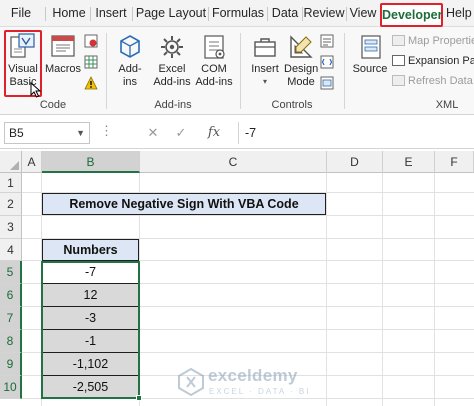  I want to click on chevron-down-icon: ▼, so click(80, 133).